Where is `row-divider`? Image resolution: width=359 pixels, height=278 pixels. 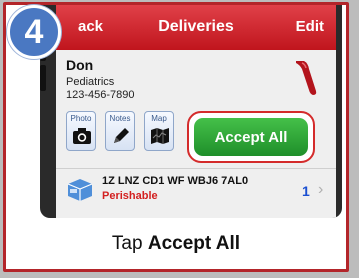
row-divider is located at coordinates (196, 168).